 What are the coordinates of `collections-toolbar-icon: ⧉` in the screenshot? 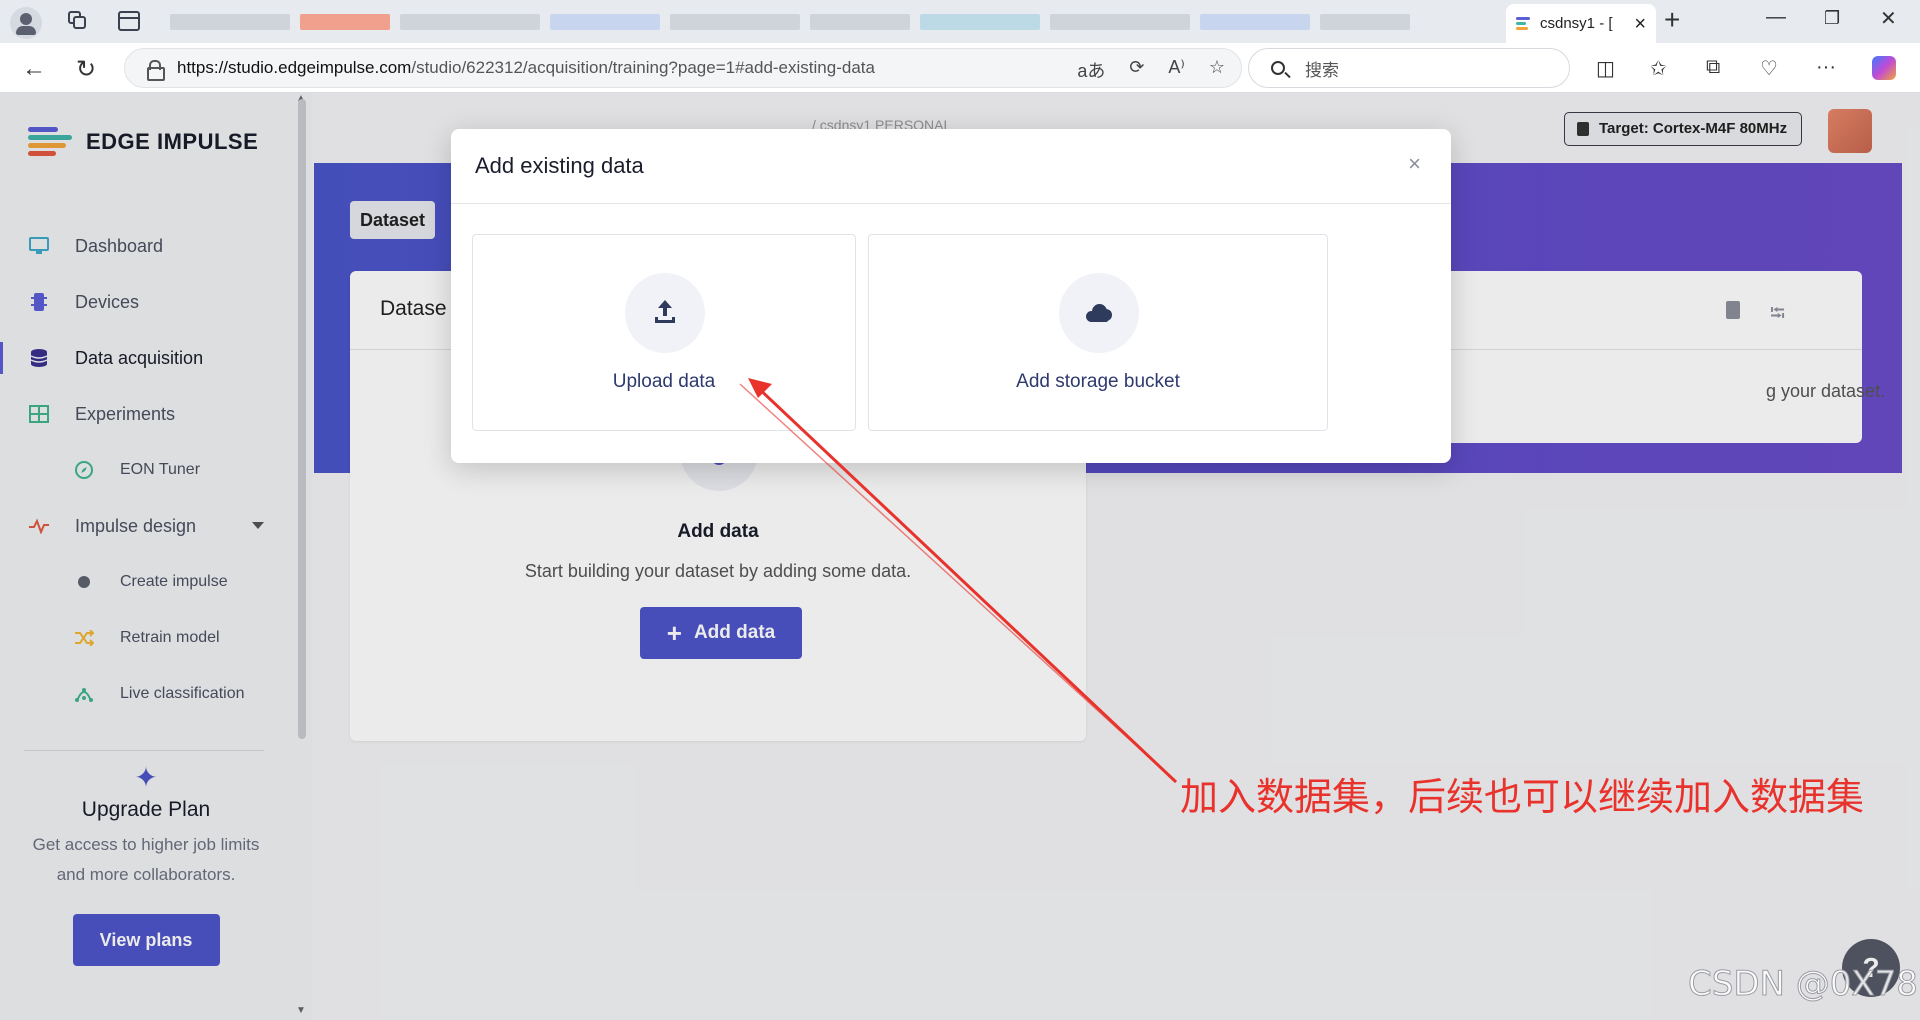 It's located at (1713, 67).